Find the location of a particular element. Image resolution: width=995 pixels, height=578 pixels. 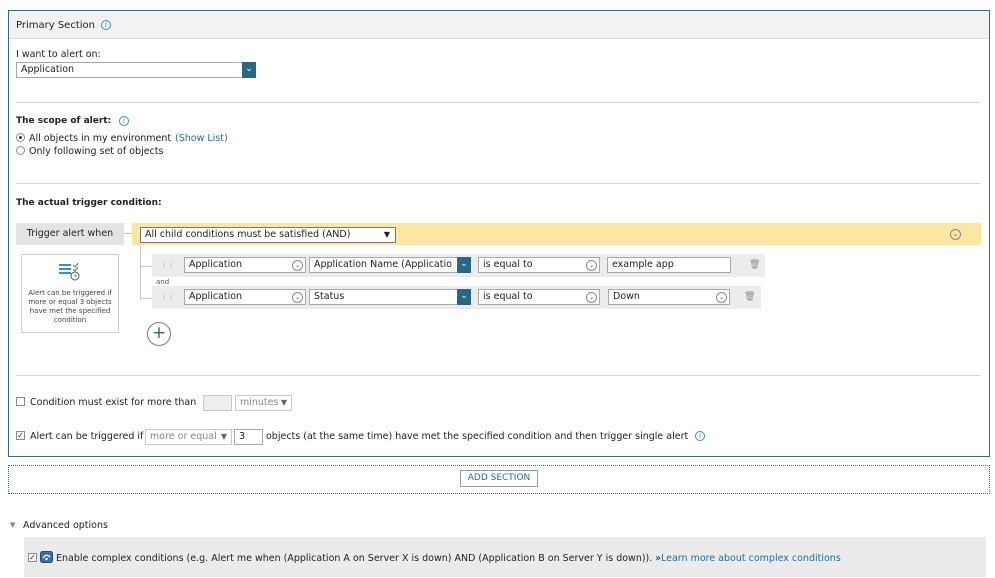

scope-label: The scope of alert: is located at coordinates (64, 121).